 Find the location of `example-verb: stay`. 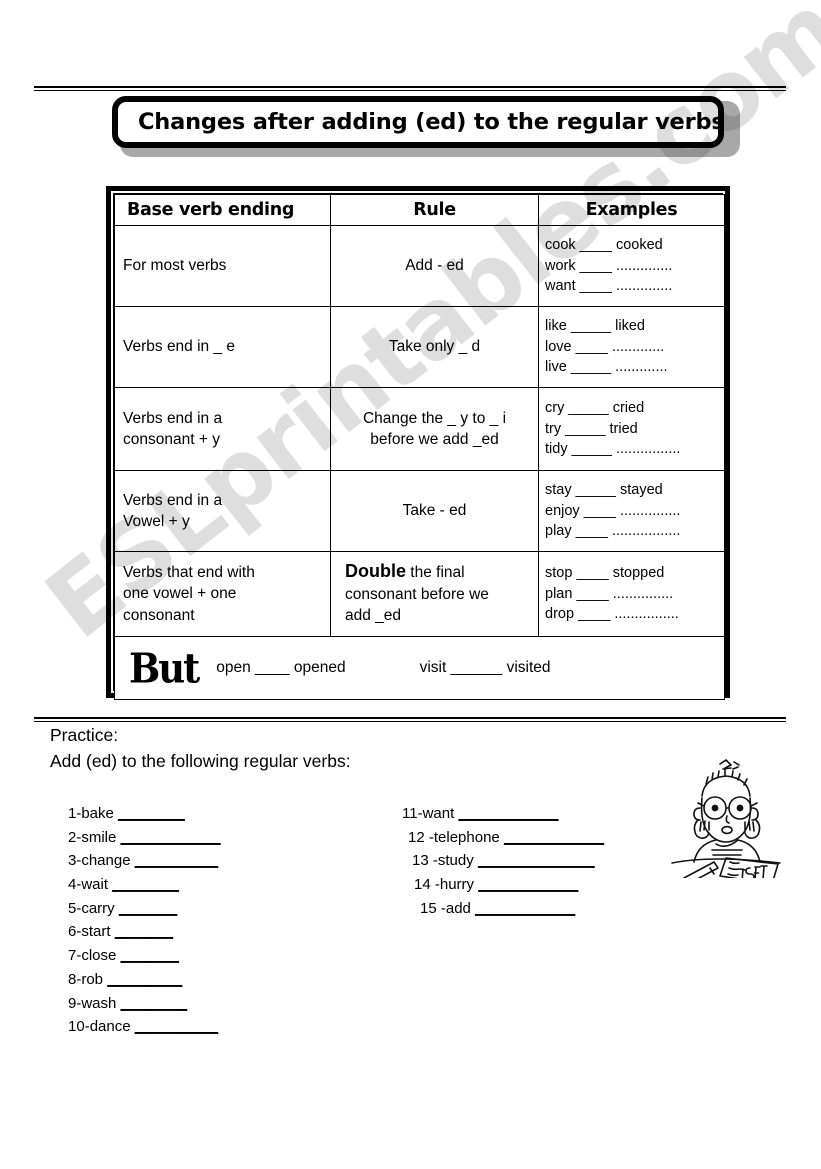

example-verb: stay is located at coordinates (560, 490).